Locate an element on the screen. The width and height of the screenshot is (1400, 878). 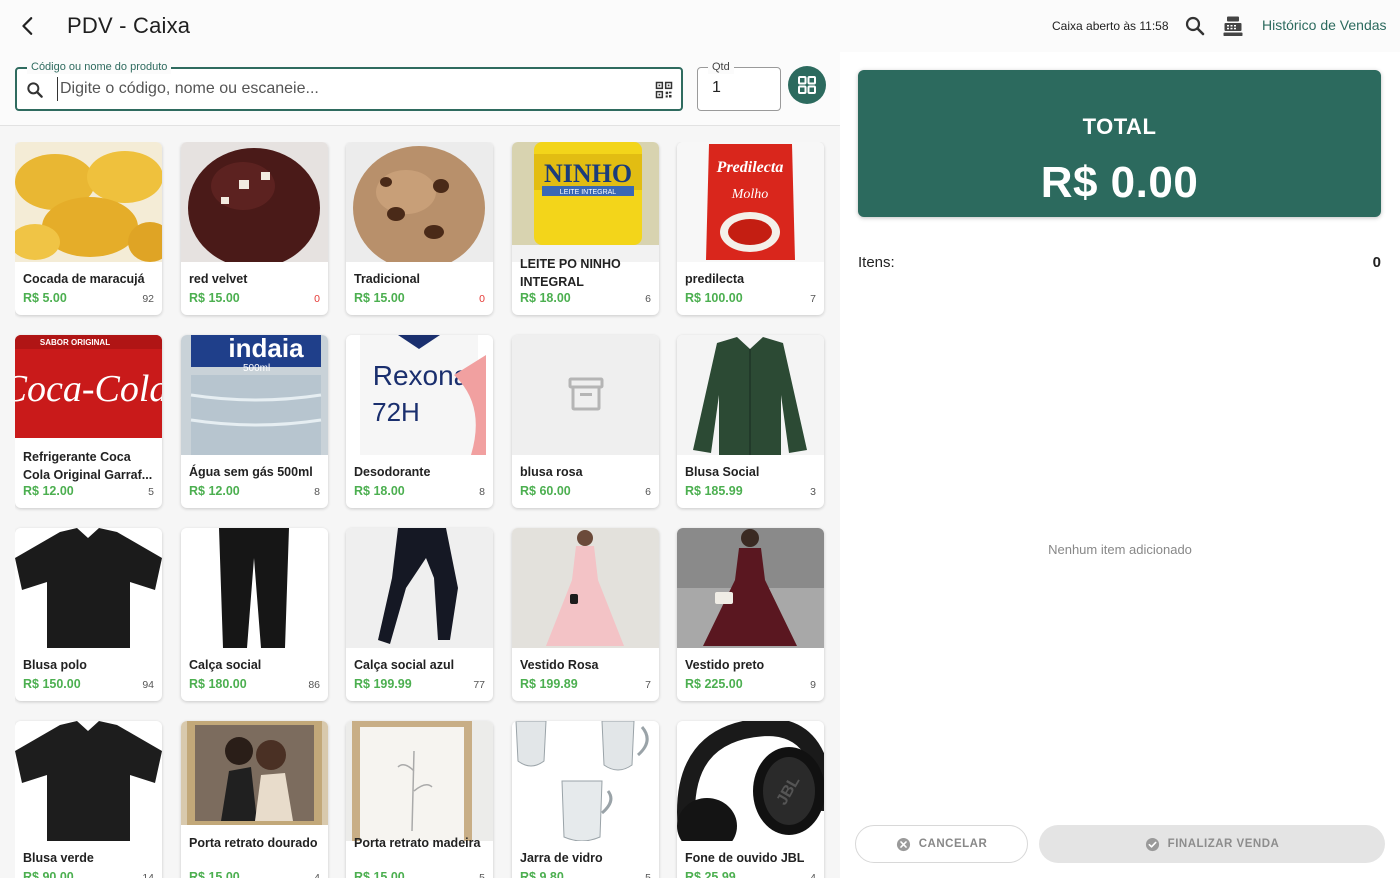
product-name: red velvet is located at coordinates (218, 279).